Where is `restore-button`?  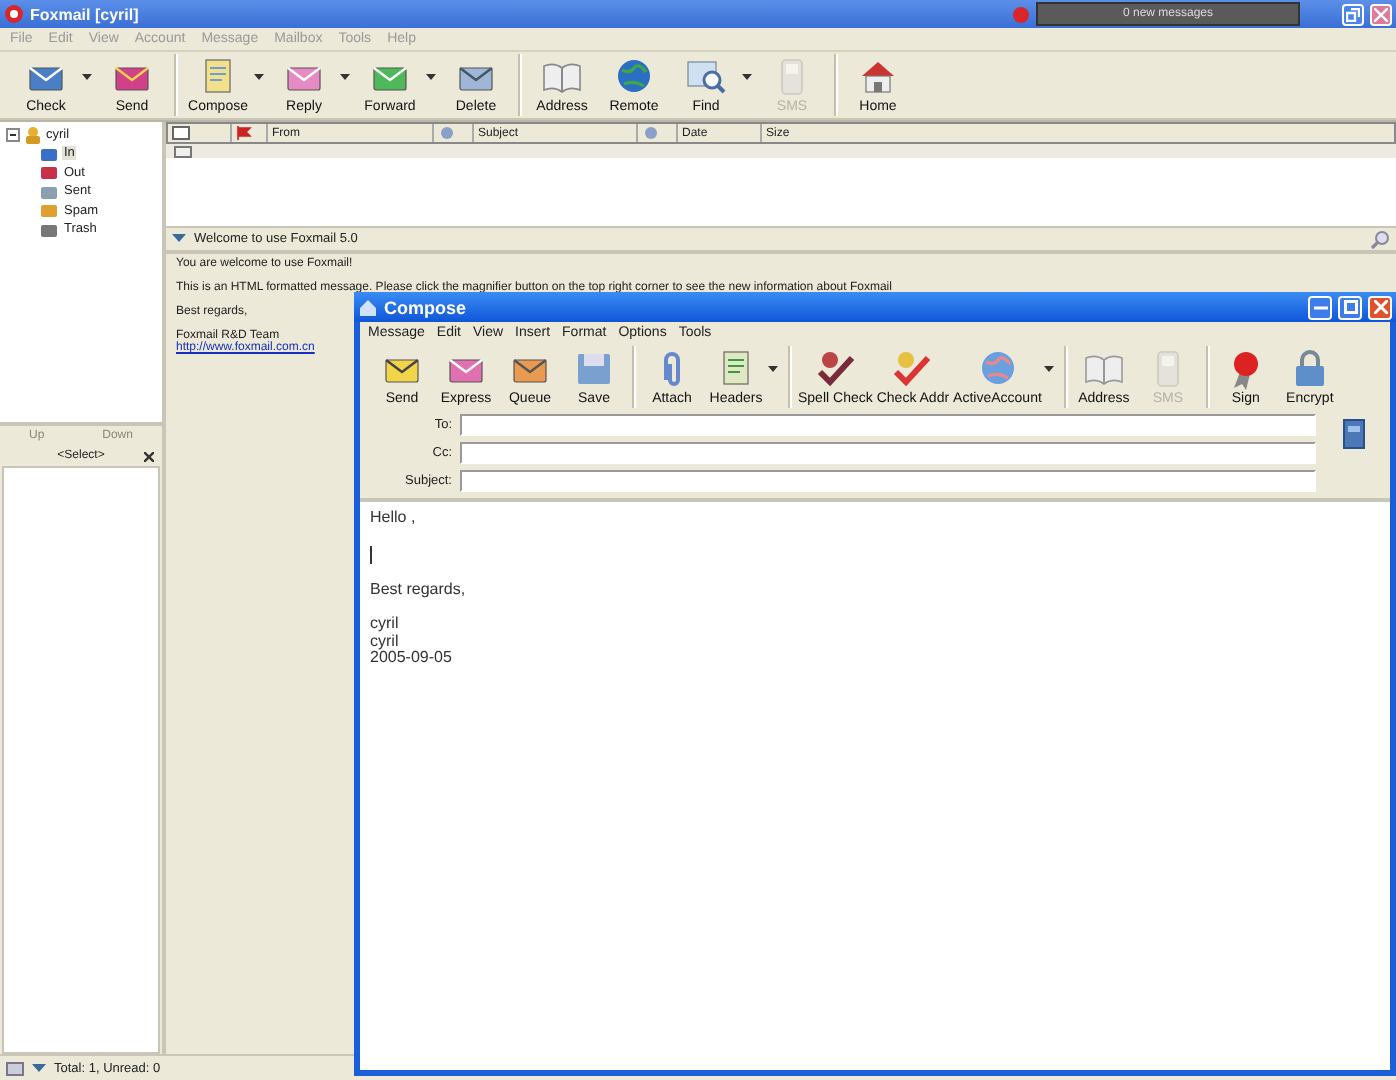 restore-button is located at coordinates (1353, 14).